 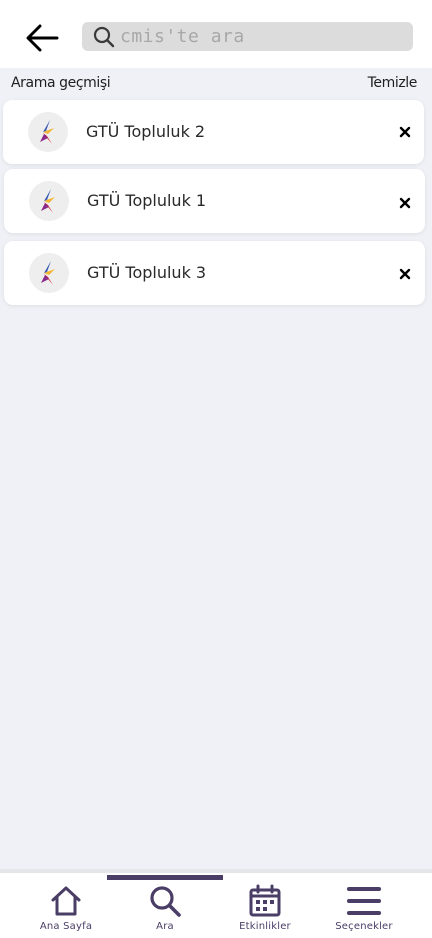 I want to click on nav-label-search: Ara, so click(x=165, y=926).